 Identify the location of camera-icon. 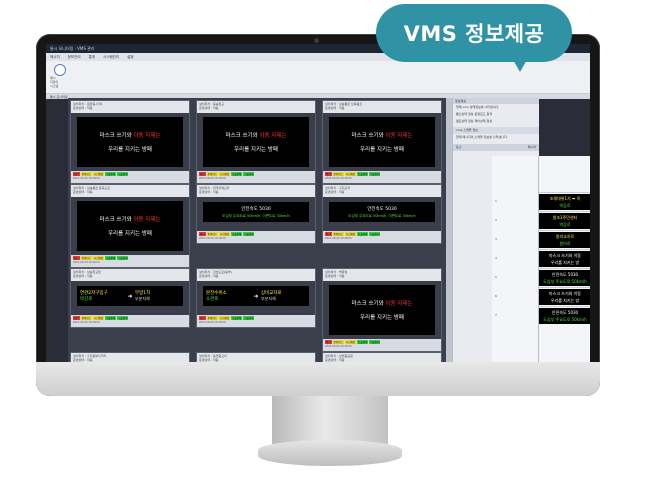
(316, 40).